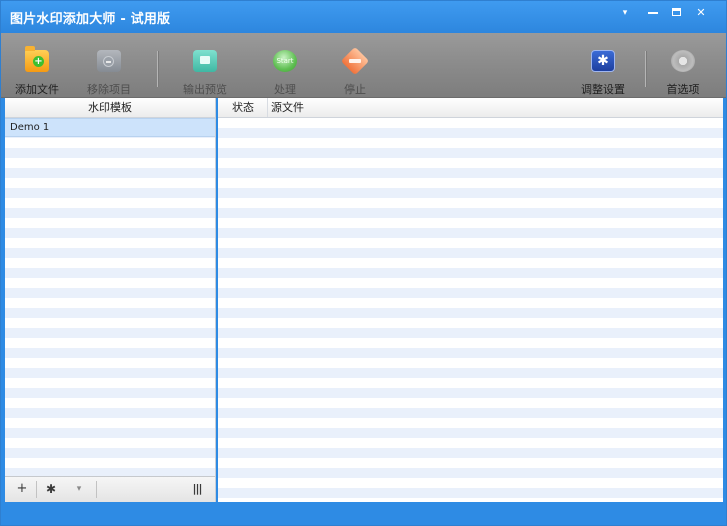  Describe the element at coordinates (90, 19) in the screenshot. I see `window-title: 图片水印添加大师 - 试用版` at that location.